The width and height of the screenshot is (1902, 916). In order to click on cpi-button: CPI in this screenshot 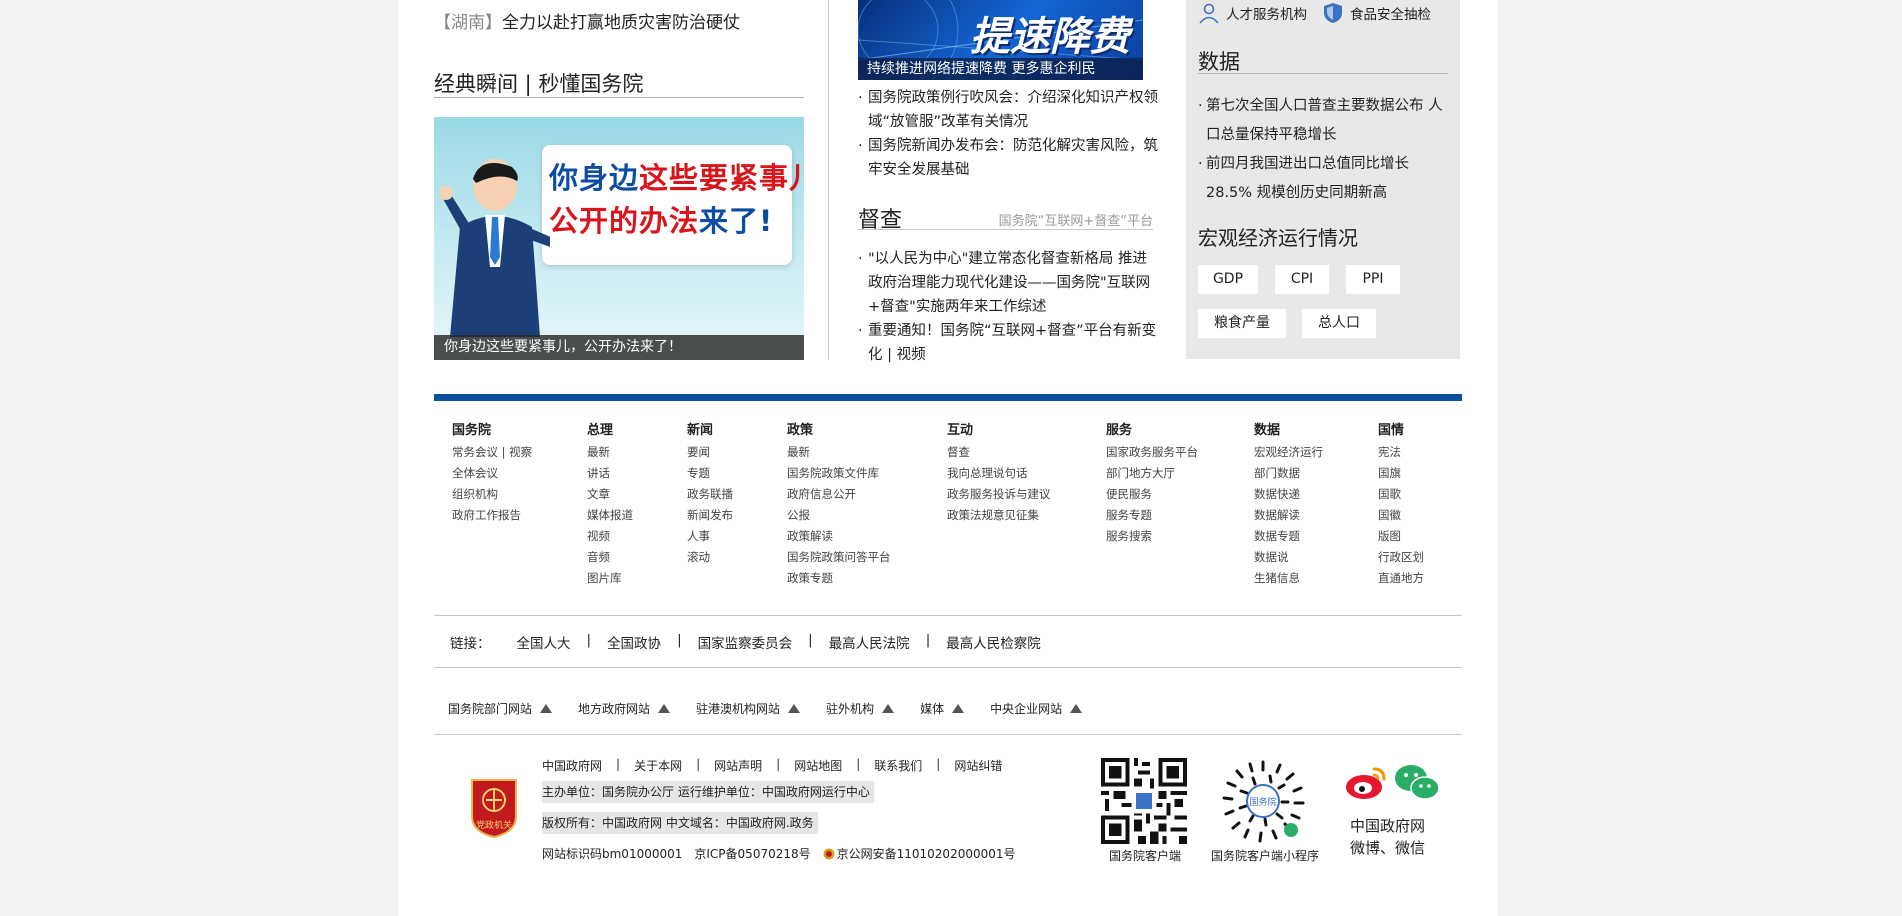, I will do `click(1302, 279)`.